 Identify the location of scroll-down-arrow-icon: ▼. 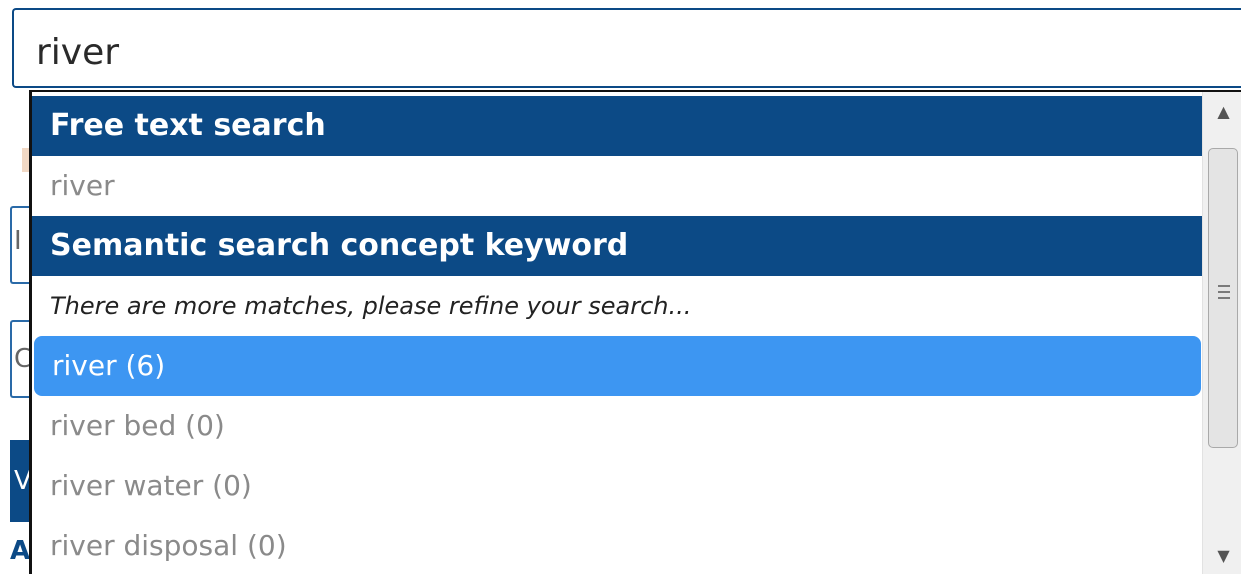
(1222, 555).